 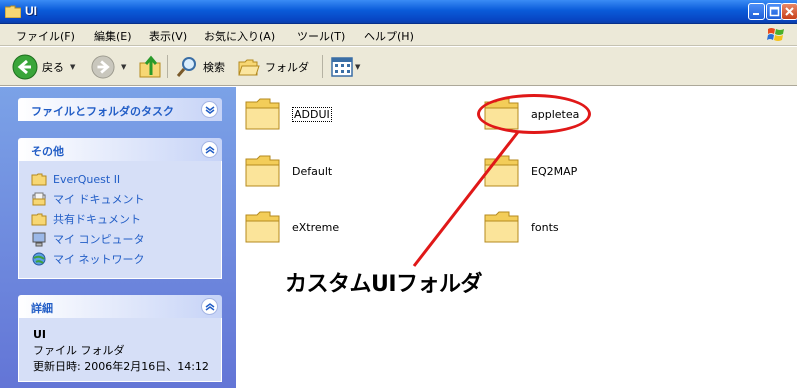 I want to click on folder-item-fonts: fonts, so click(x=521, y=227).